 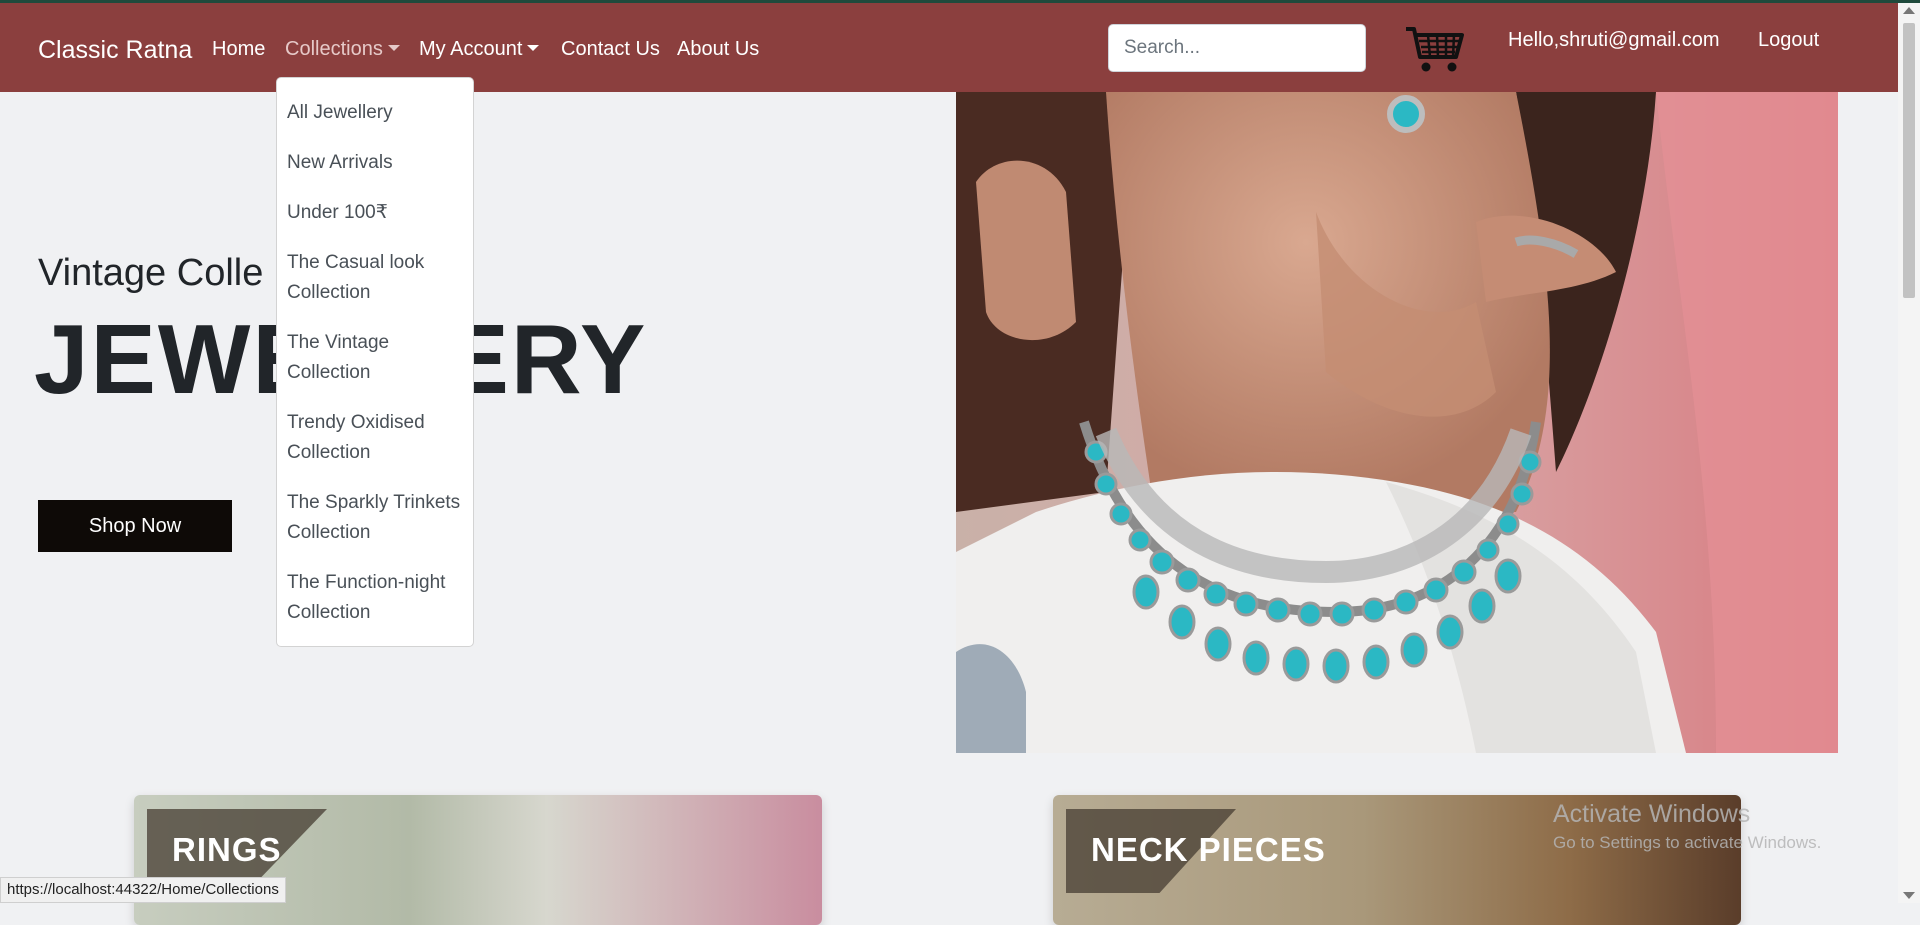 I want to click on nav-my-account-label: My Account, so click(x=471, y=49).